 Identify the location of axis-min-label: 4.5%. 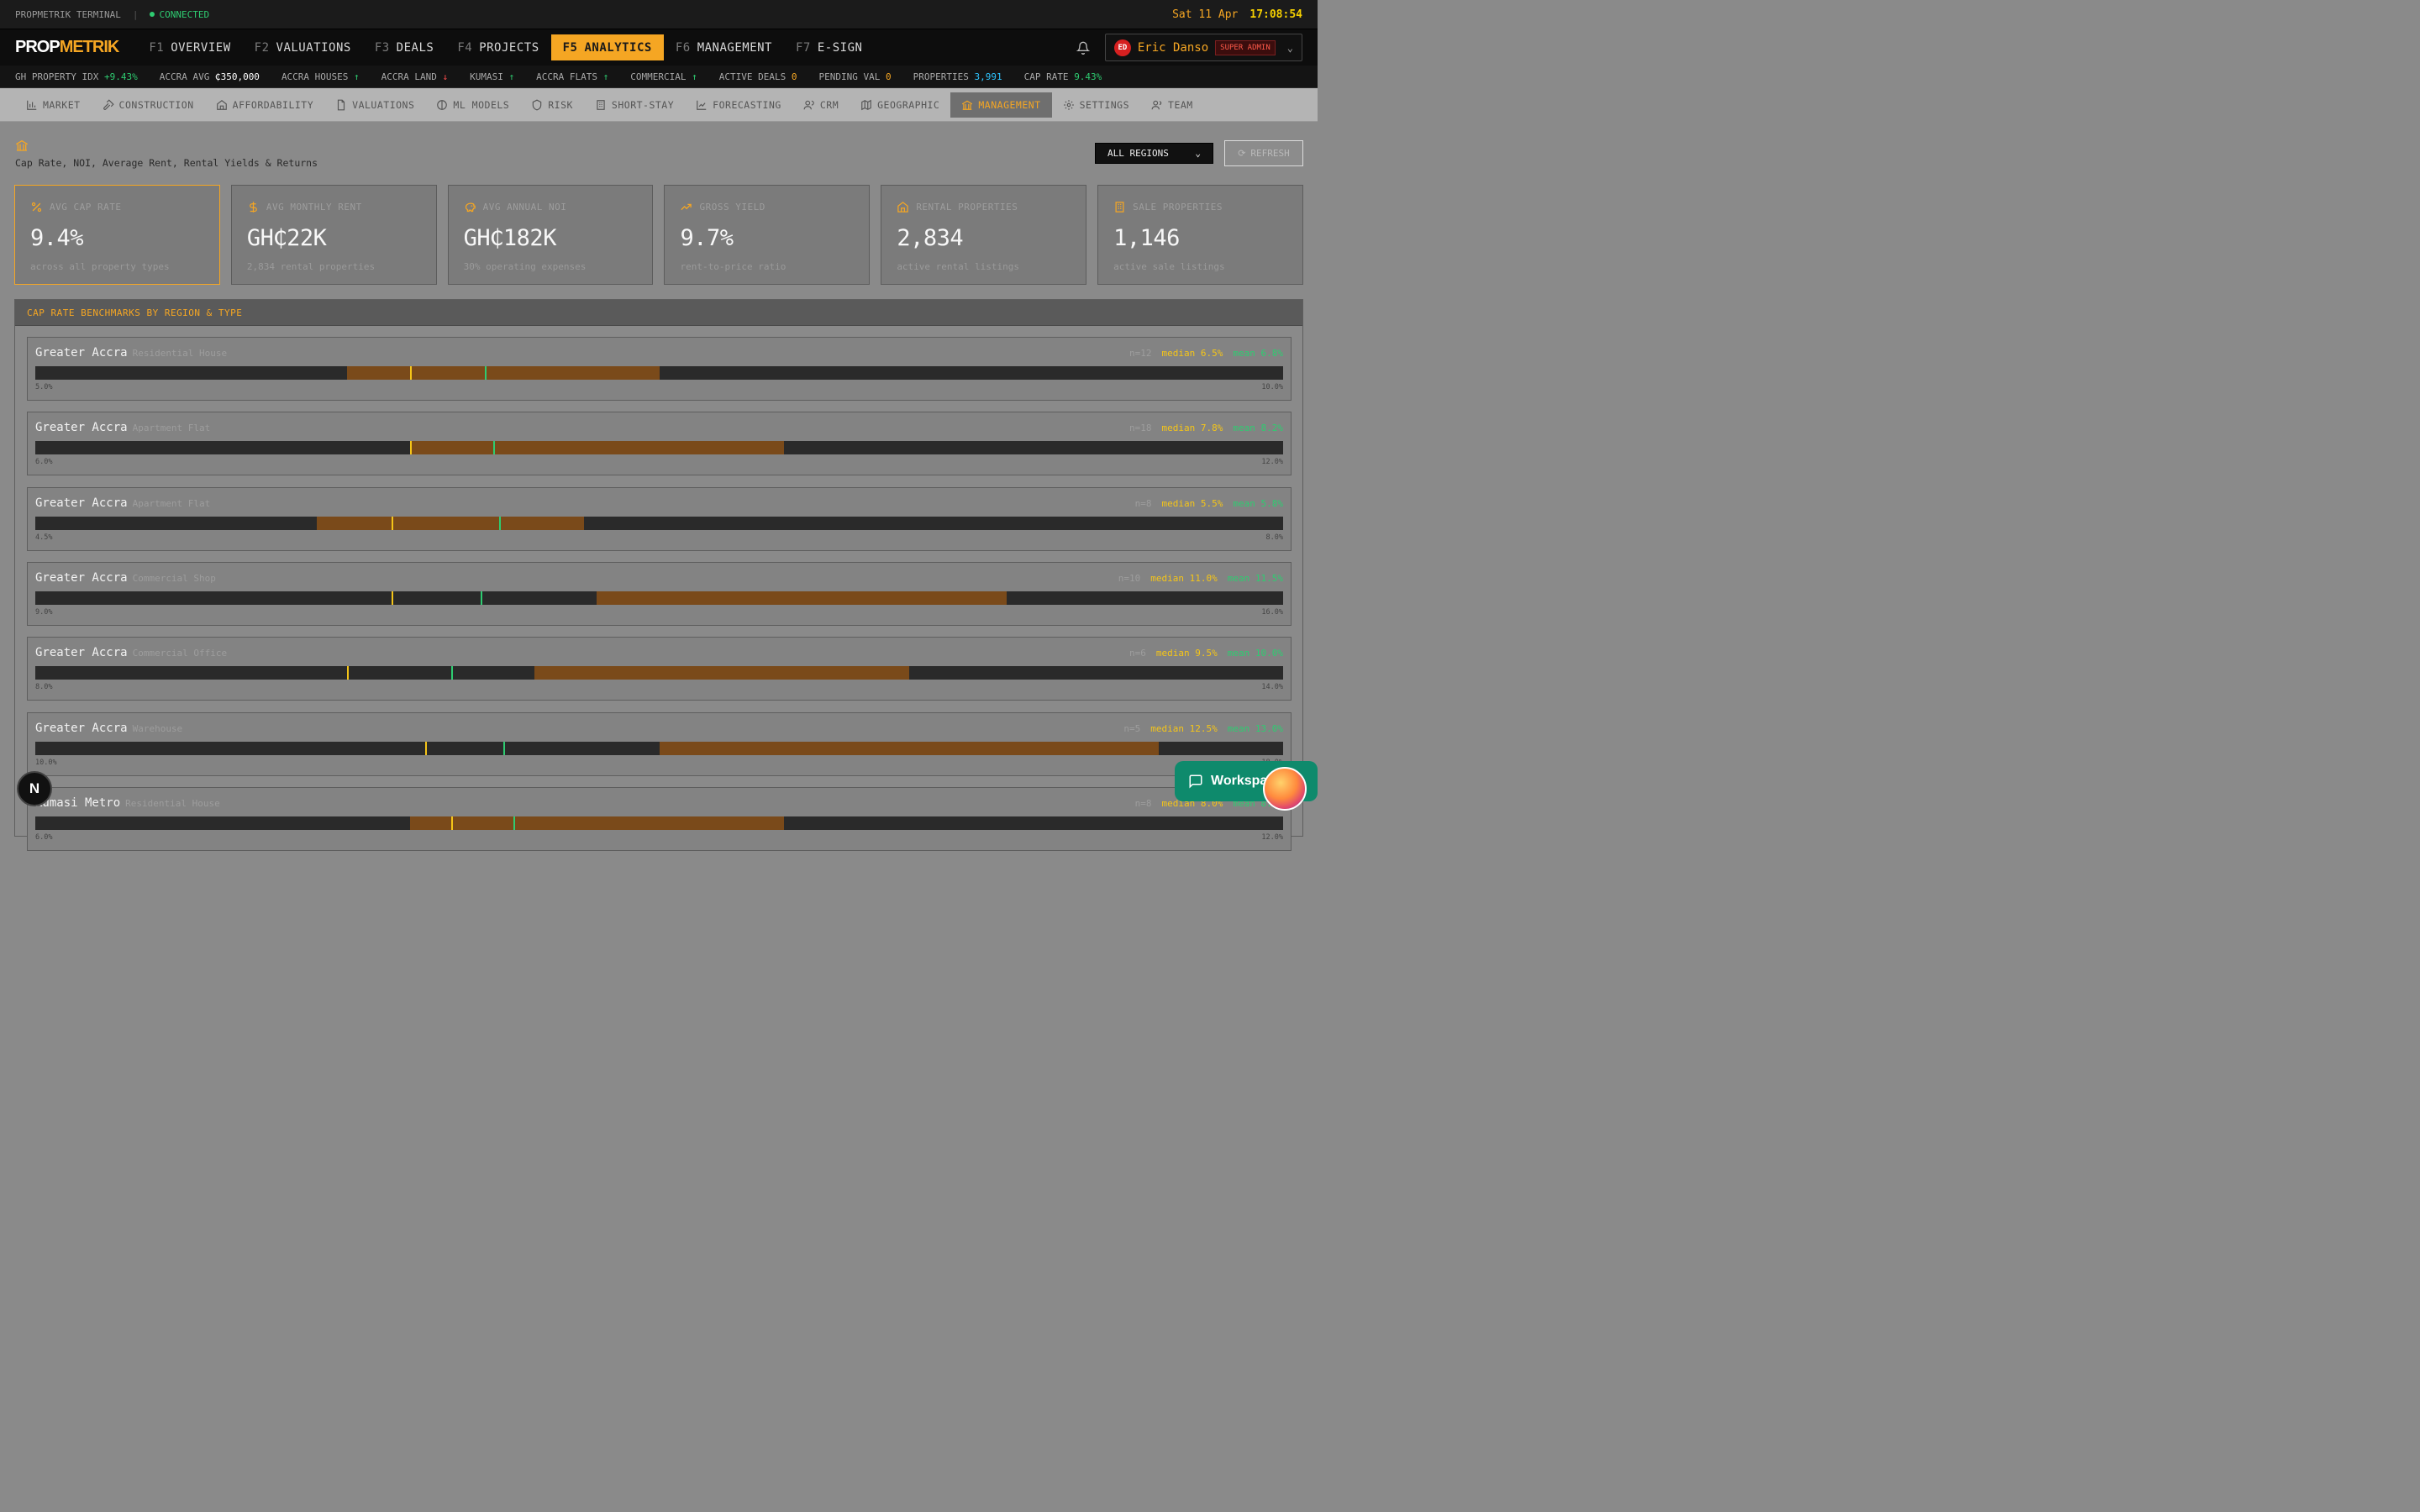
(44, 537).